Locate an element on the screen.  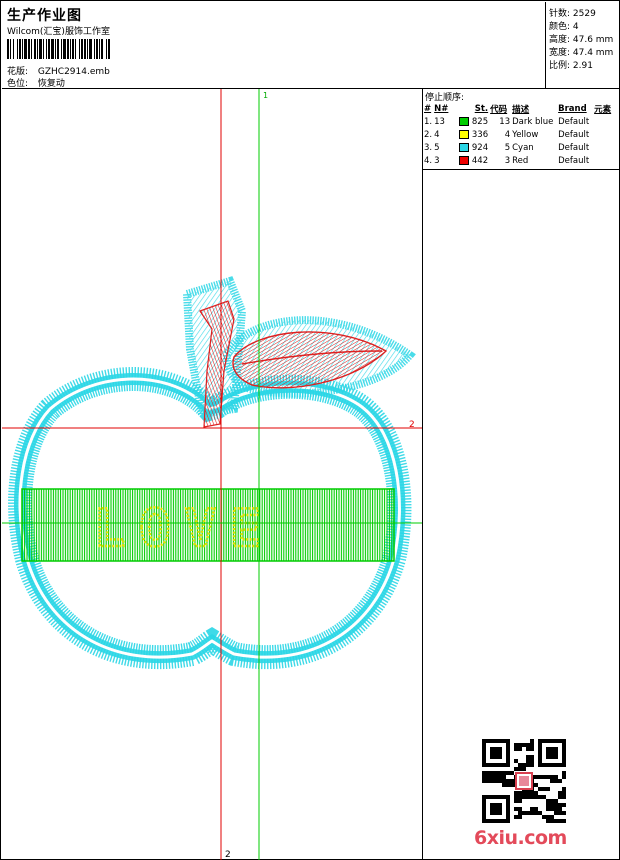
col-brand: Brand is located at coordinates (572, 108).